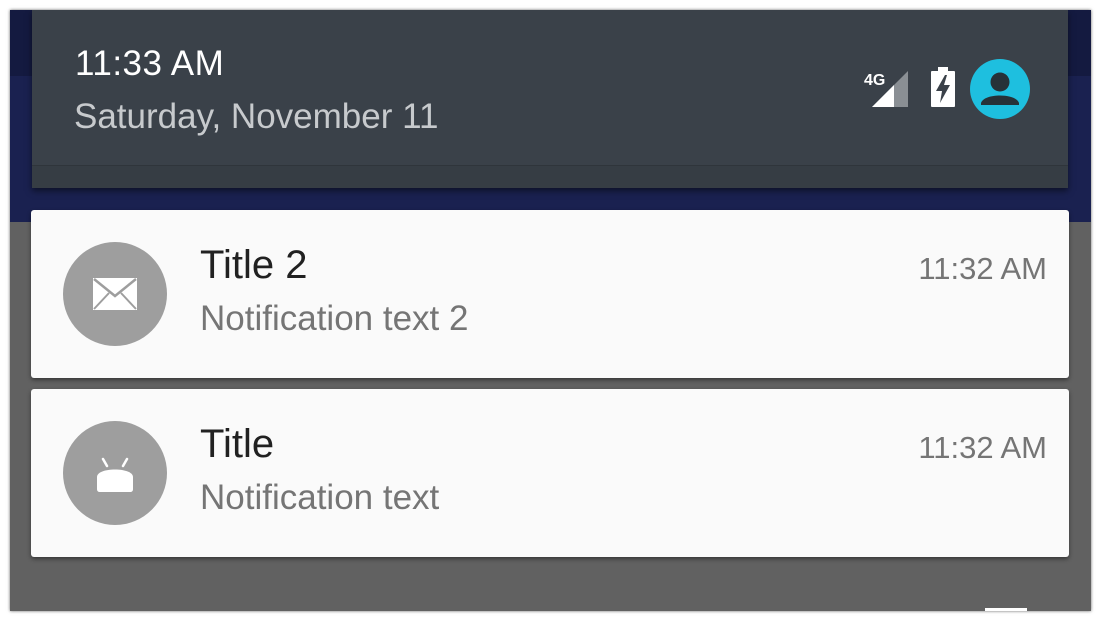  I want to click on clock-text: 11:33 AM, so click(150, 63).